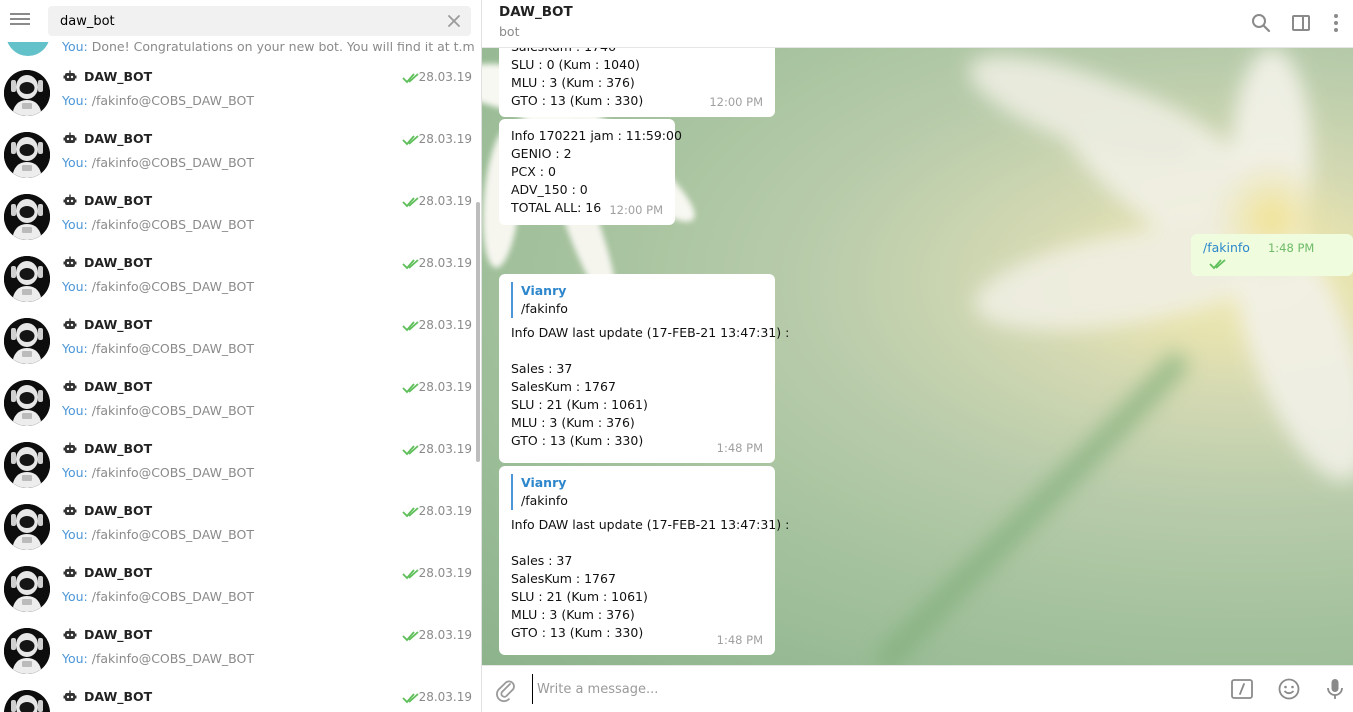  Describe the element at coordinates (1335, 689) in the screenshot. I see `microphone-icon` at that location.